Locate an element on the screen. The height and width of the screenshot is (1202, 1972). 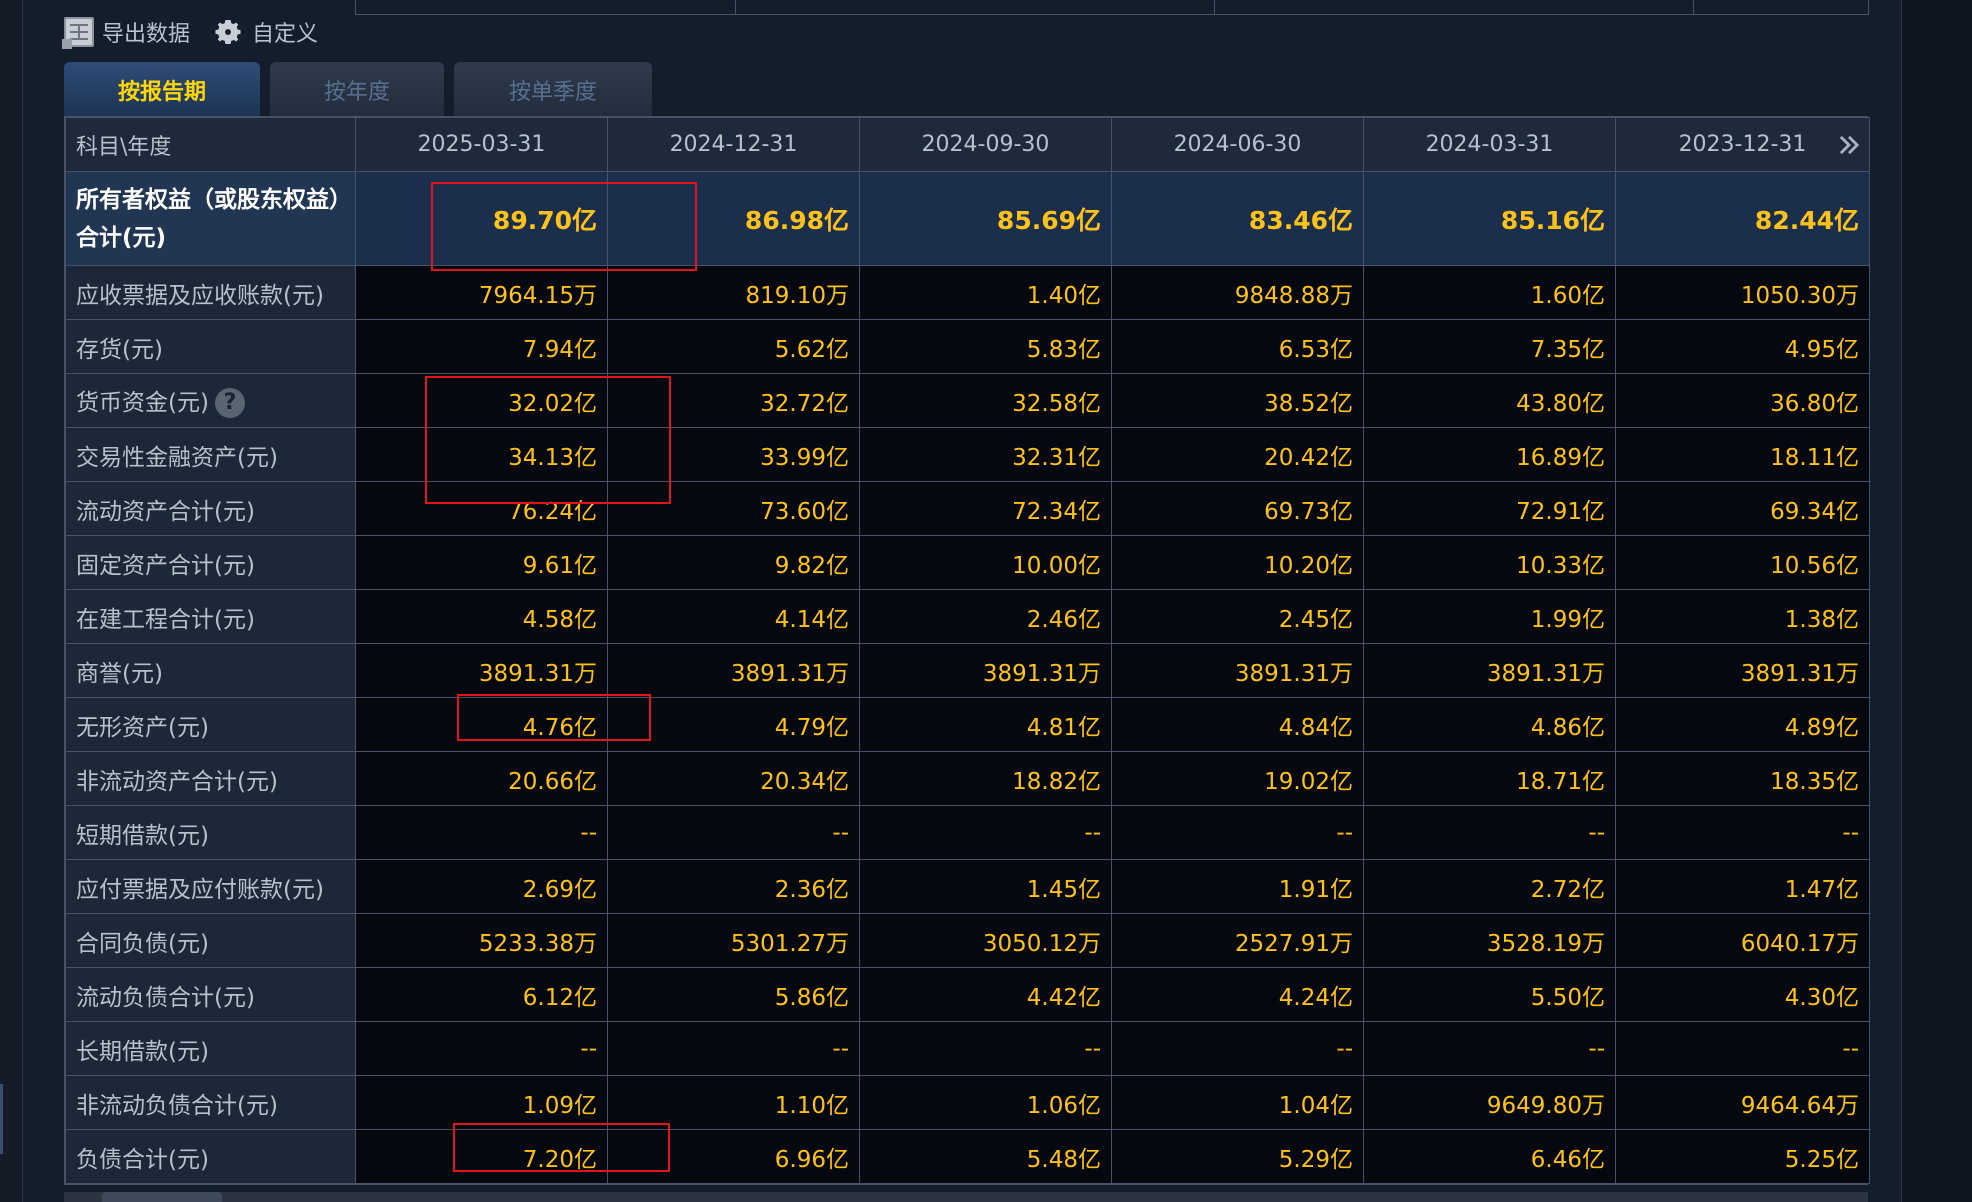
row-label-cell: 非流动负债合计(元) is located at coordinates (210, 1102).